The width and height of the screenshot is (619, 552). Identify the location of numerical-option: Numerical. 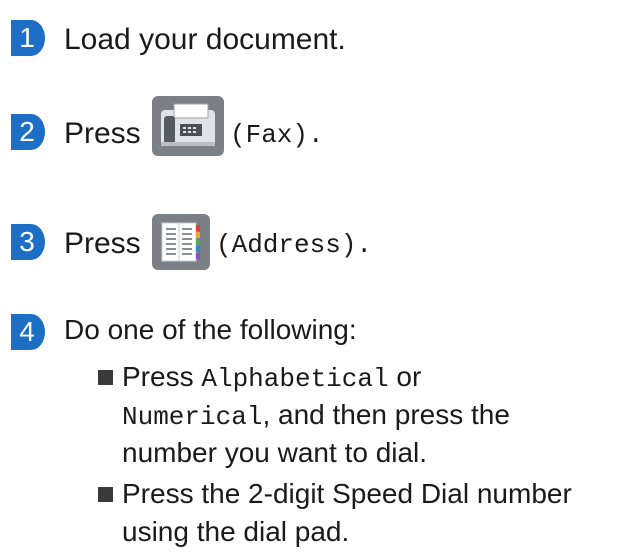
(192, 417).